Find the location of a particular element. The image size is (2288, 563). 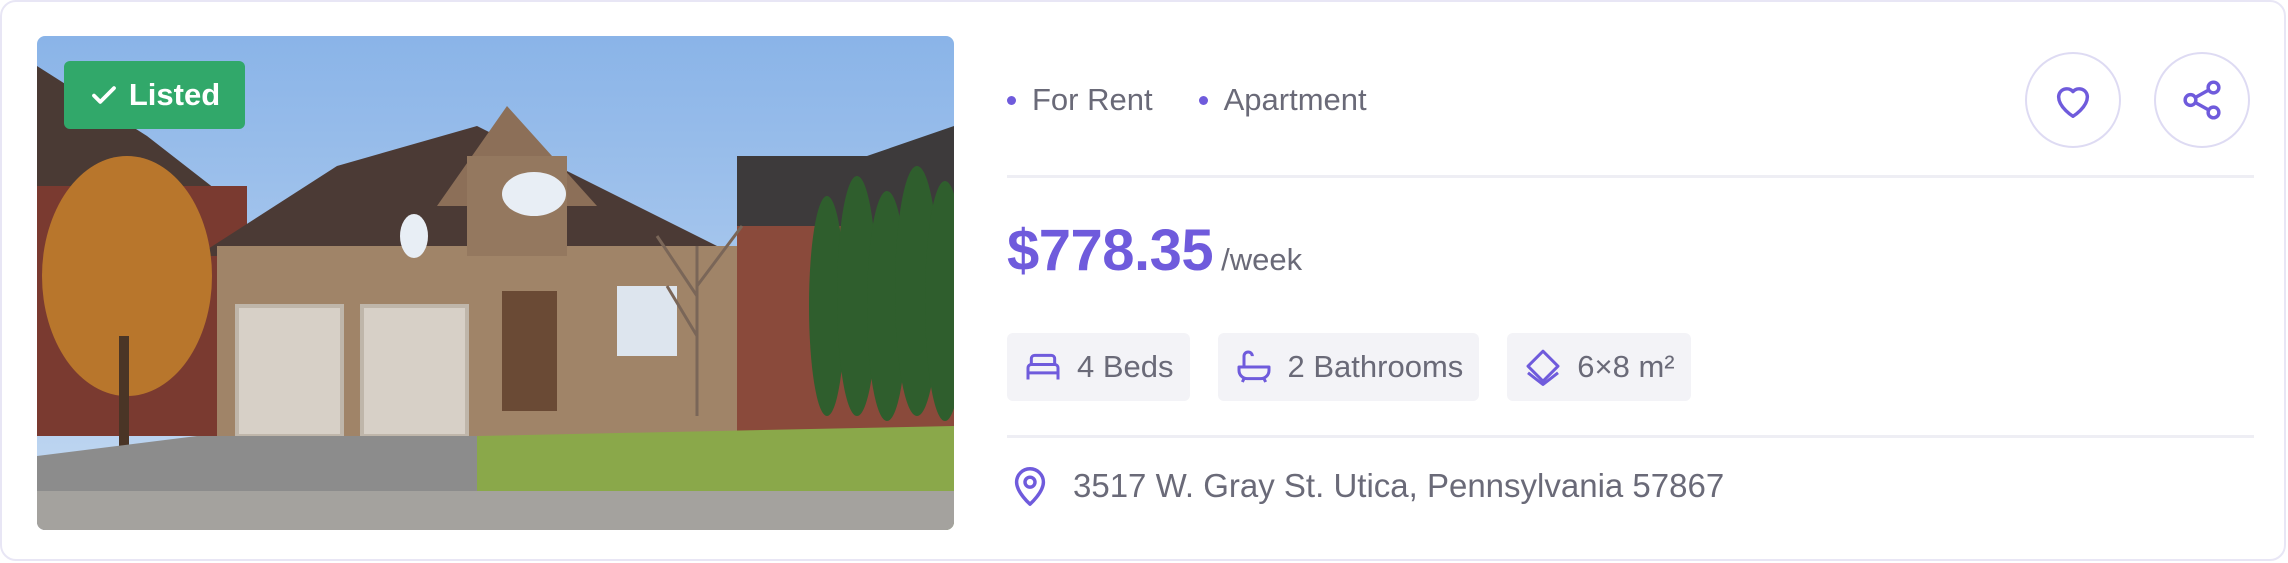

bathtub-icon is located at coordinates (1254, 366).